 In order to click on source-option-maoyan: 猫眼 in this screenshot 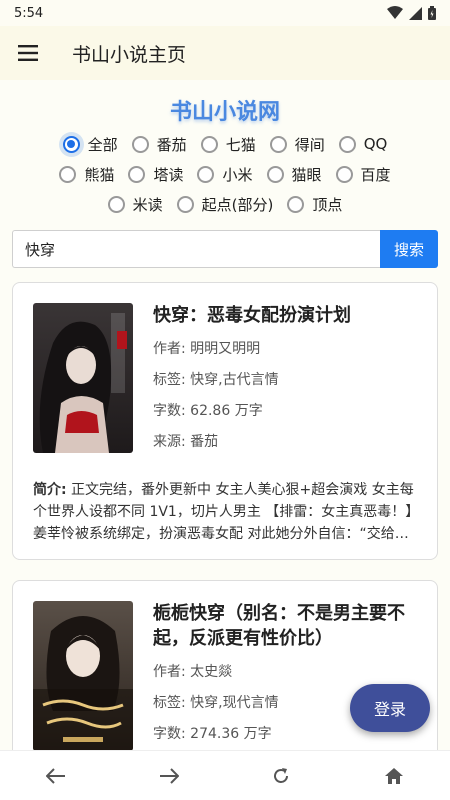, I will do `click(294, 174)`.